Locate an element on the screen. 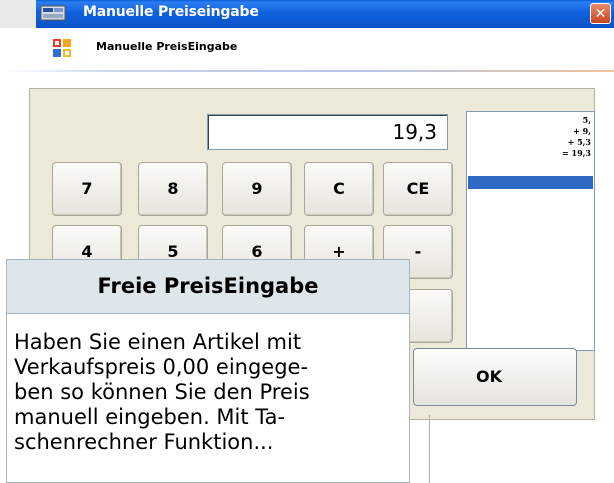 Image resolution: width=614 pixels, height=483 pixels. close-button: ✕ is located at coordinates (600, 13).